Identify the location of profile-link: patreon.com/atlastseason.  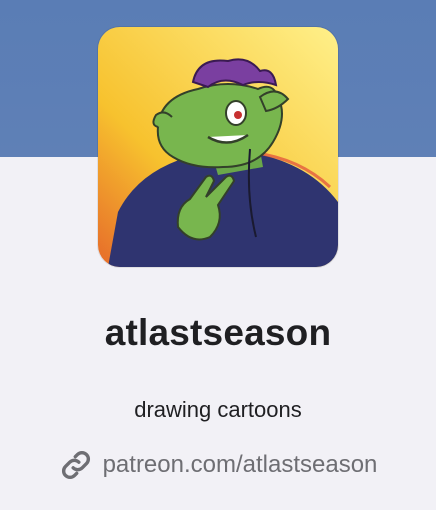
(218, 465).